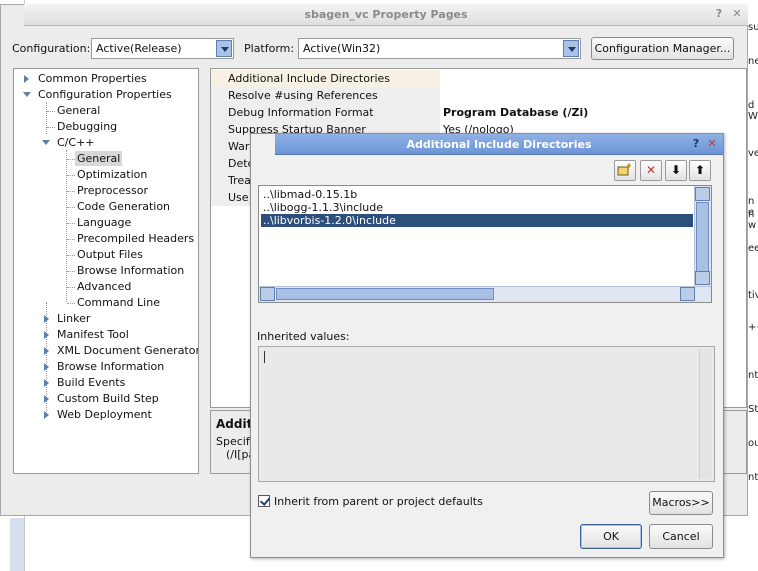 Image resolution: width=758 pixels, height=571 pixels. What do you see at coordinates (112, 190) in the screenshot?
I see `tree-item-preprocessor: Preprocessor` at bounding box center [112, 190].